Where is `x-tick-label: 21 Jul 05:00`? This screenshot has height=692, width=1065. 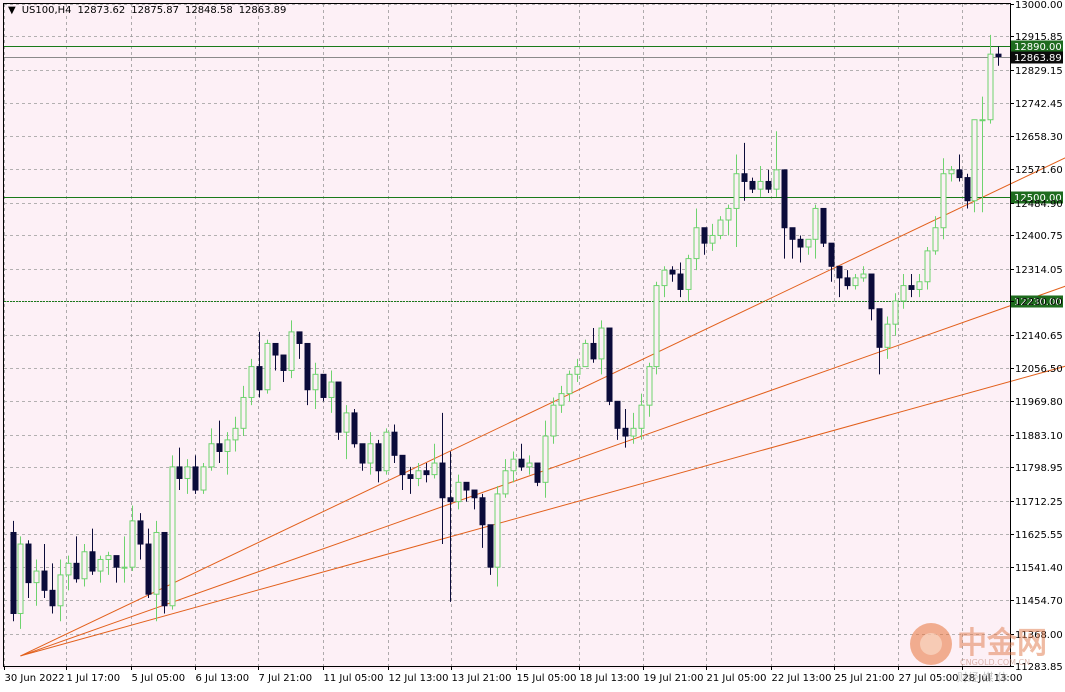
x-tick-label: 21 Jul 05:00 is located at coordinates (737, 678).